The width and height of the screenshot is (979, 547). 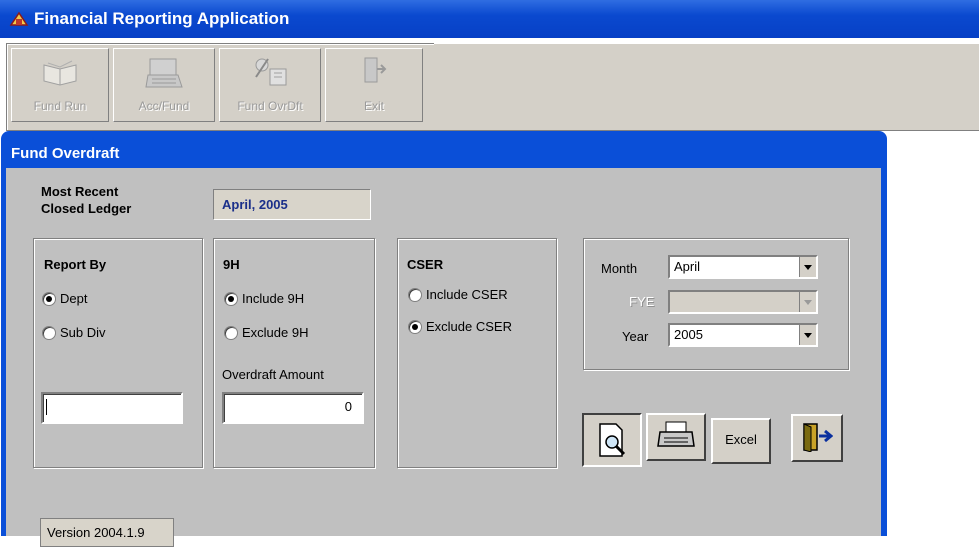 I want to click on ledger-label-line2: Closed Ledger, so click(x=86, y=208).